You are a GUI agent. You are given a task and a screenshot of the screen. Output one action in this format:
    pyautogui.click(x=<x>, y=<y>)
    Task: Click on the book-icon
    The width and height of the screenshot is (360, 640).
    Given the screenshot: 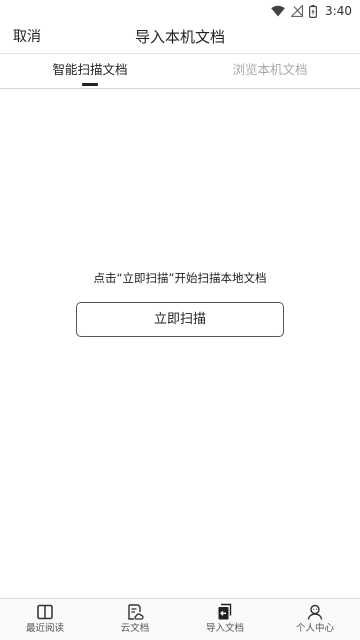 What is the action you would take?
    pyautogui.click(x=45, y=612)
    